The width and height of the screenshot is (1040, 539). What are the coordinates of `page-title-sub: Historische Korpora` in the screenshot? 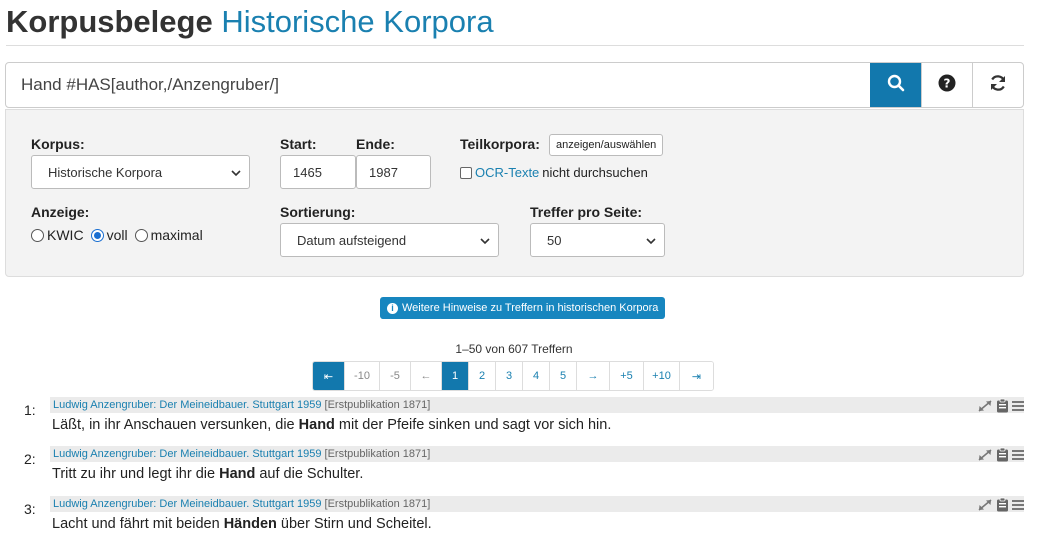 It's located at (357, 21).